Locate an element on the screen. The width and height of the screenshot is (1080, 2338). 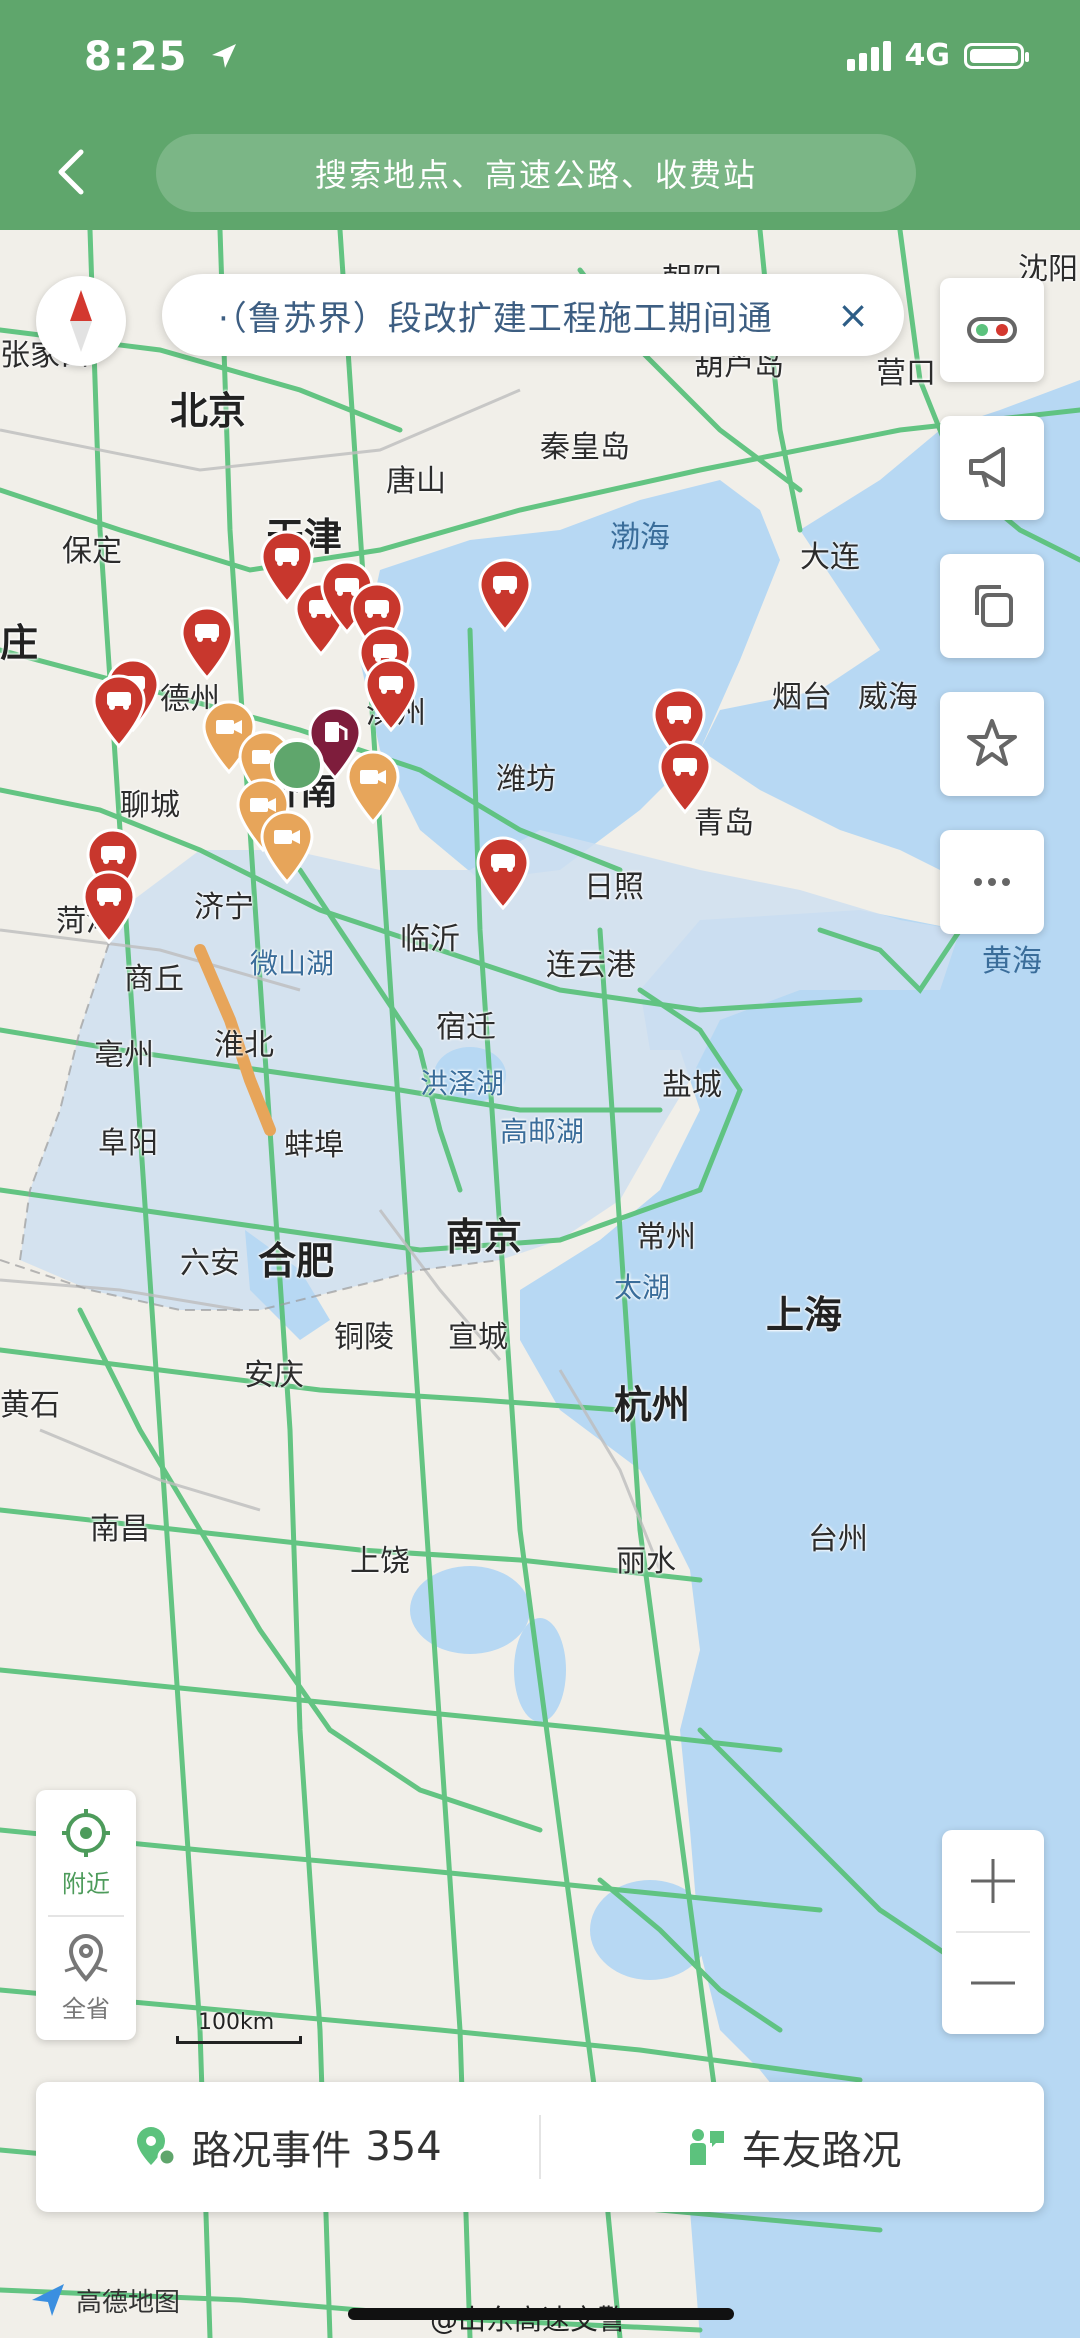
map-label: 上海 is located at coordinates (804, 1315).